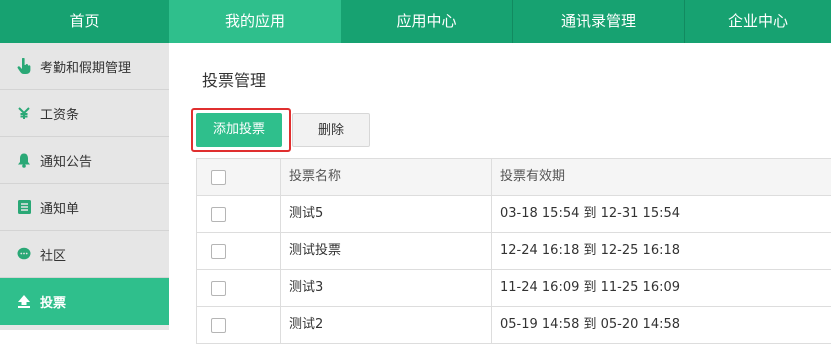  Describe the element at coordinates (218, 177) in the screenshot. I see `select-all-checkbox` at that location.